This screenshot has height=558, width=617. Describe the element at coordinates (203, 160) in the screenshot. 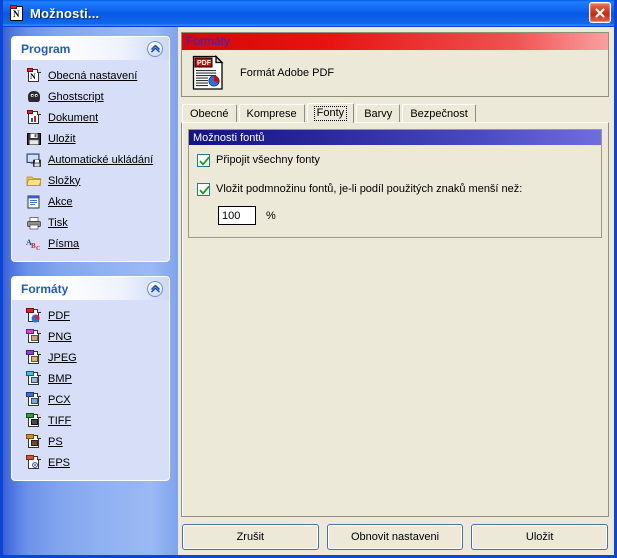

I see `checkbox-embed-all-fonts` at that location.